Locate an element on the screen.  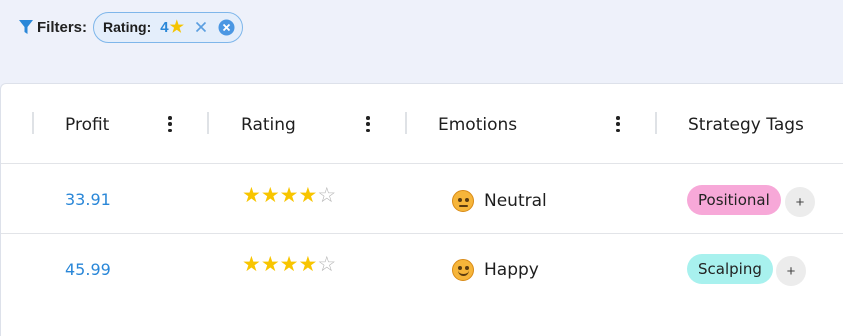
emotion-cell: Neutral is located at coordinates (499, 201).